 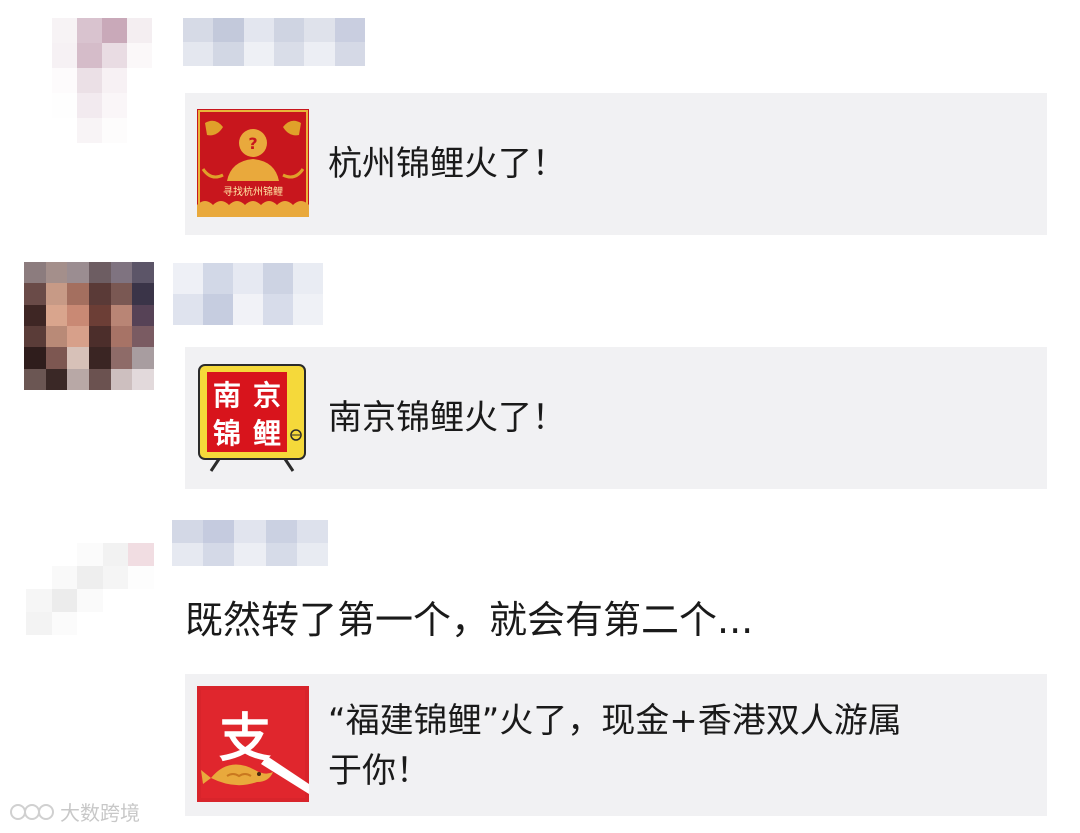 I want to click on watermark: 大数跨境, so click(x=74, y=811).